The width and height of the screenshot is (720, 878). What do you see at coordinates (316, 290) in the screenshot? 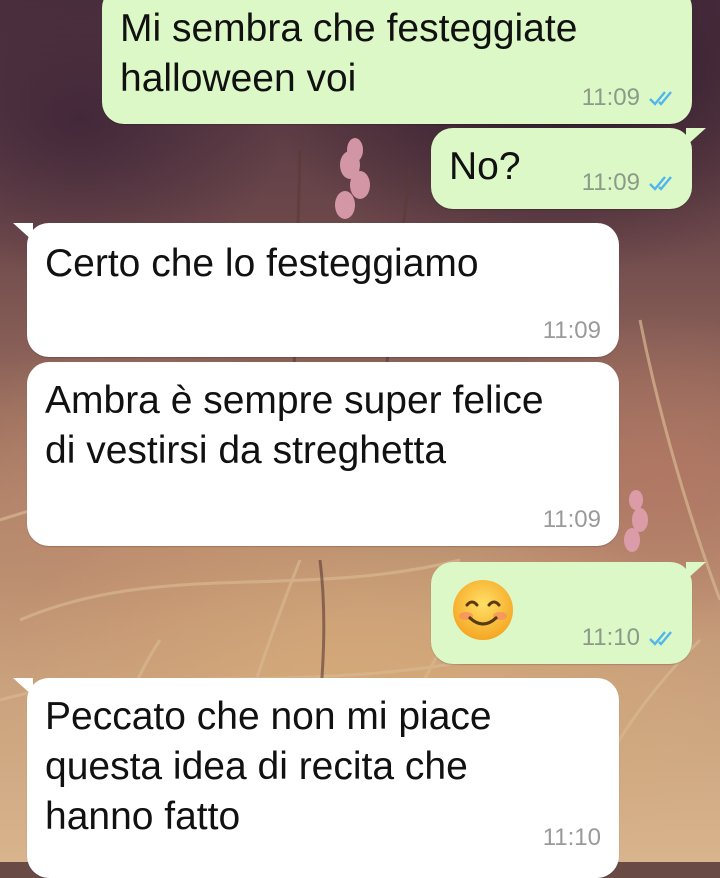
I see `message-bubble-incoming: Certo che lo festeggiamo 11:09` at bounding box center [316, 290].